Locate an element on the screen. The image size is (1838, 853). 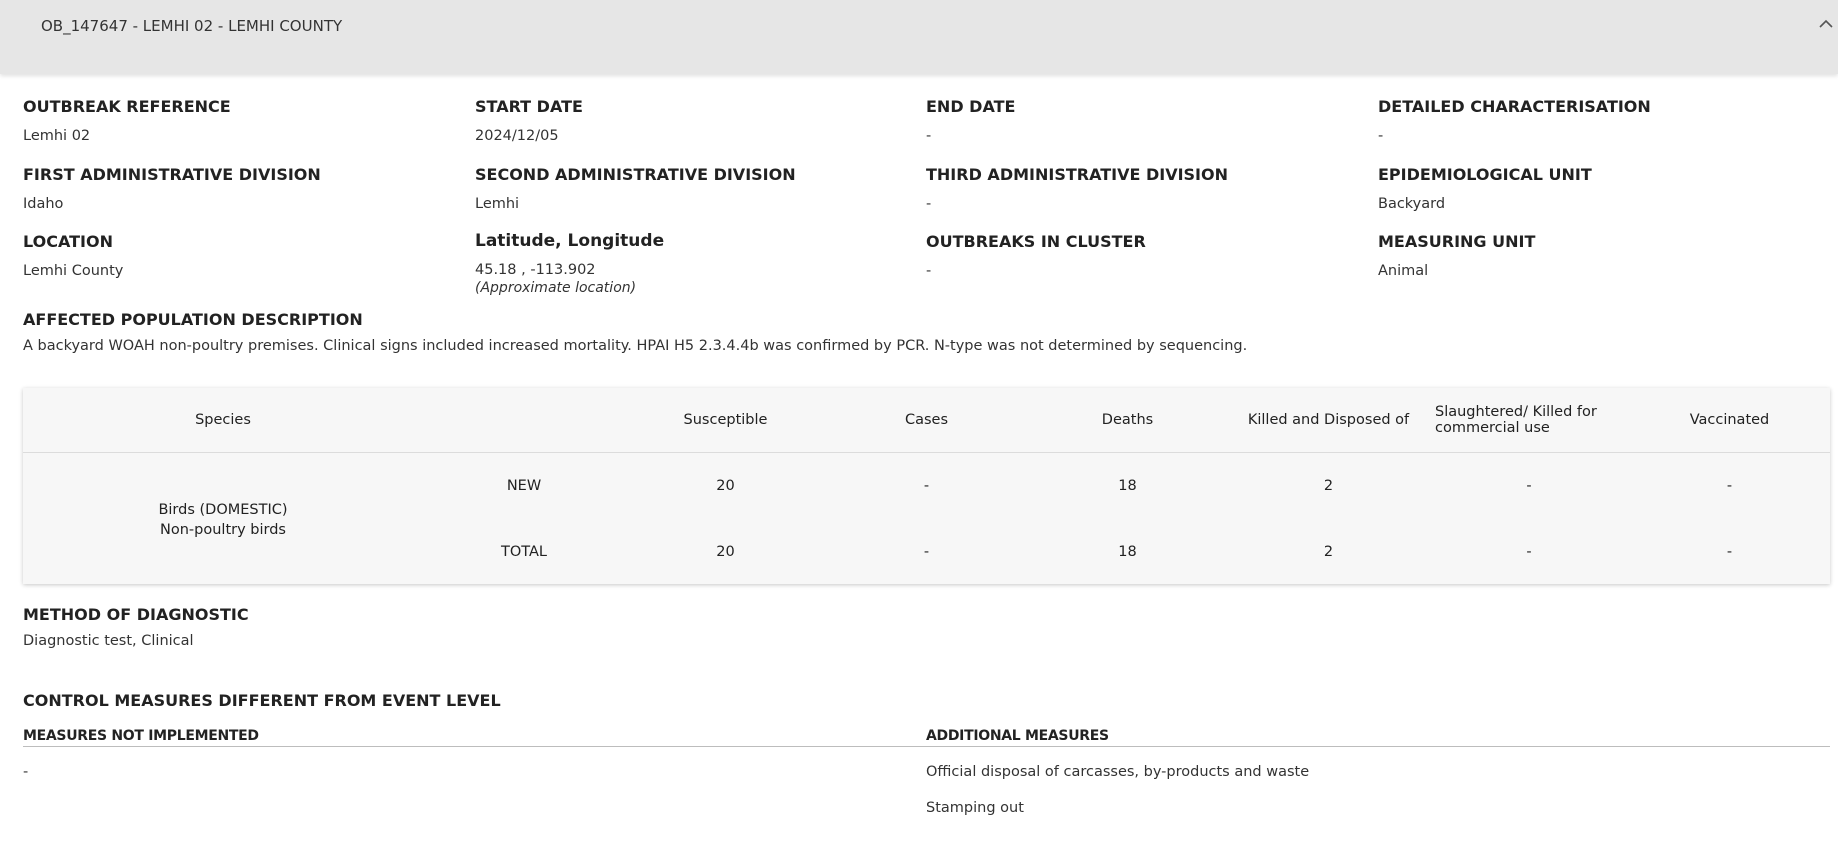
field-label: SECOND ADMINISTRATIVE DIVISION is located at coordinates (635, 174).